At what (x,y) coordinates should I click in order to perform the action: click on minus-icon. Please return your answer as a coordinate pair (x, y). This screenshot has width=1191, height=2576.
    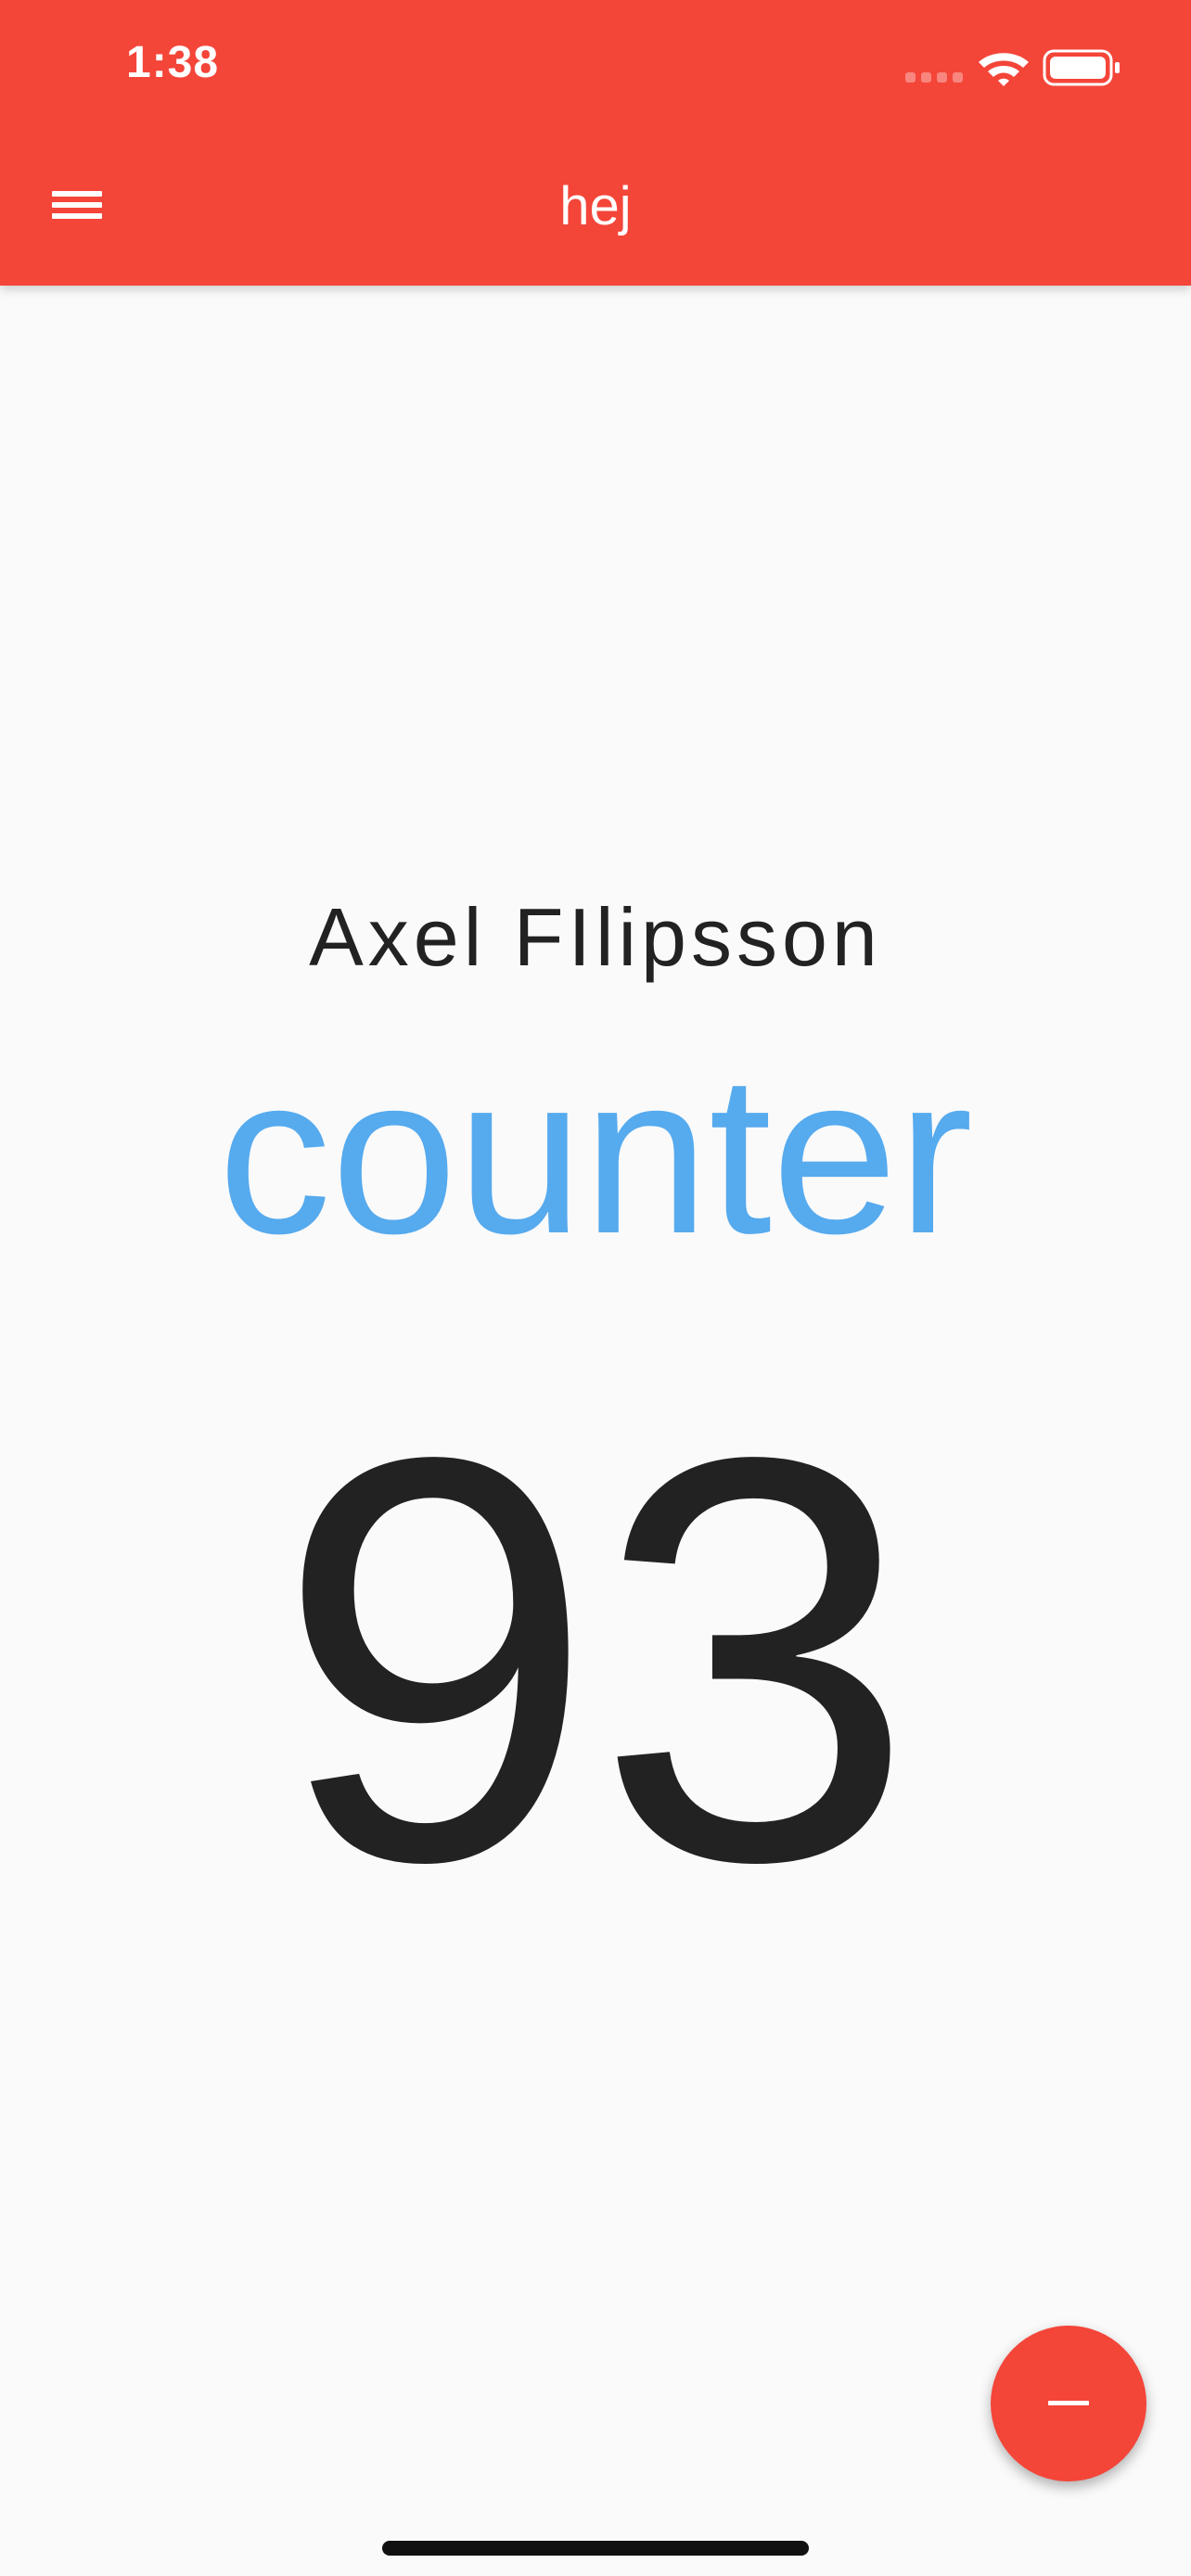
    Looking at the image, I should click on (1068, 2403).